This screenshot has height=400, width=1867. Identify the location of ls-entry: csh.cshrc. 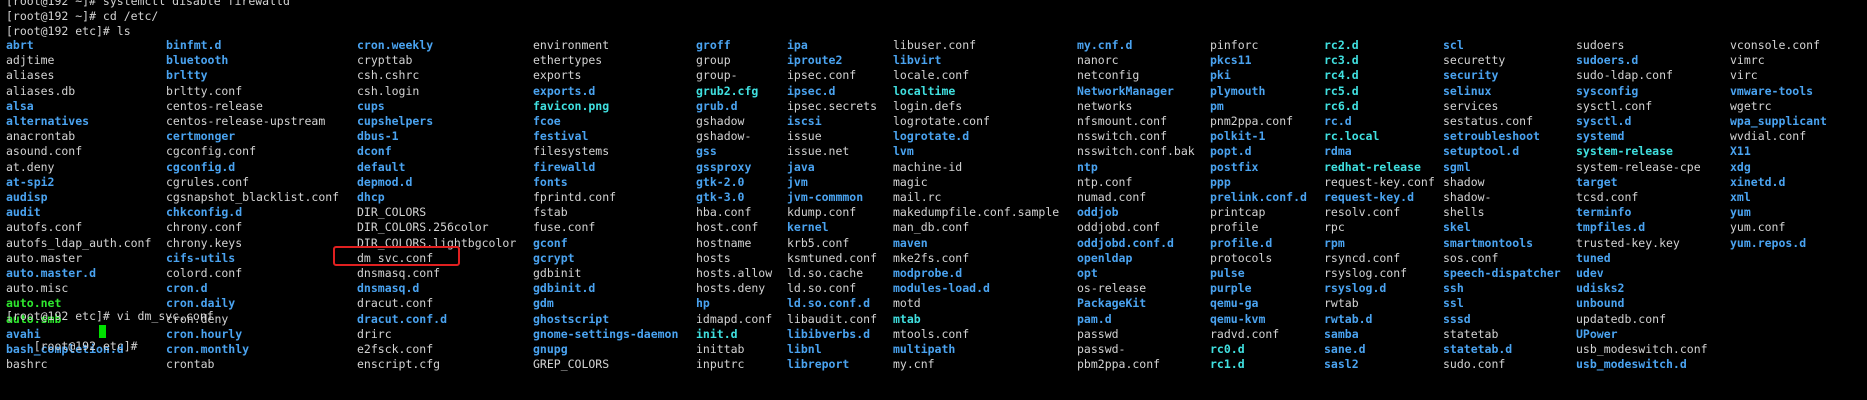
(388, 75).